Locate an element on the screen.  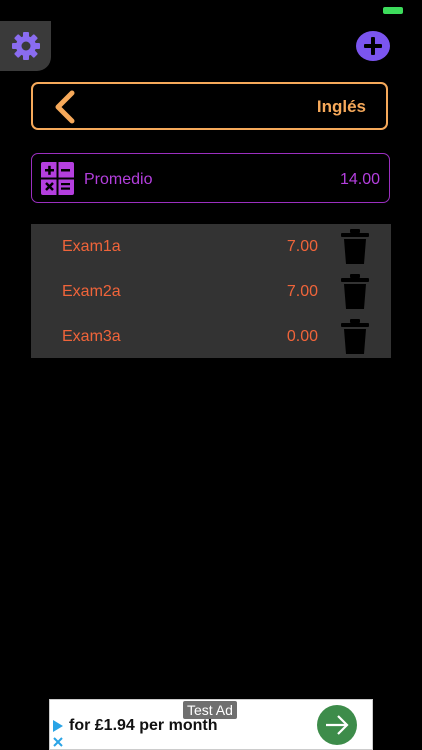
page-title: Inglés is located at coordinates (341, 106).